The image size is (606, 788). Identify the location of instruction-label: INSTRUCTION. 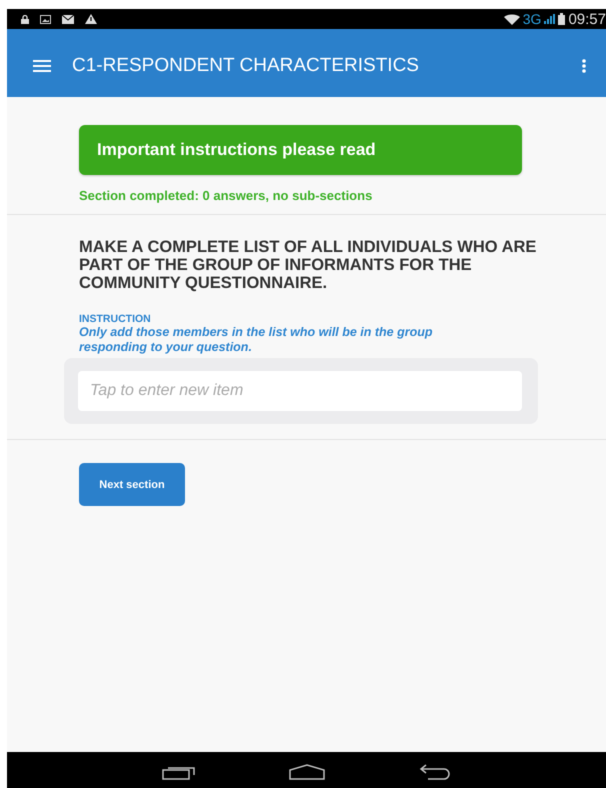
(115, 319).